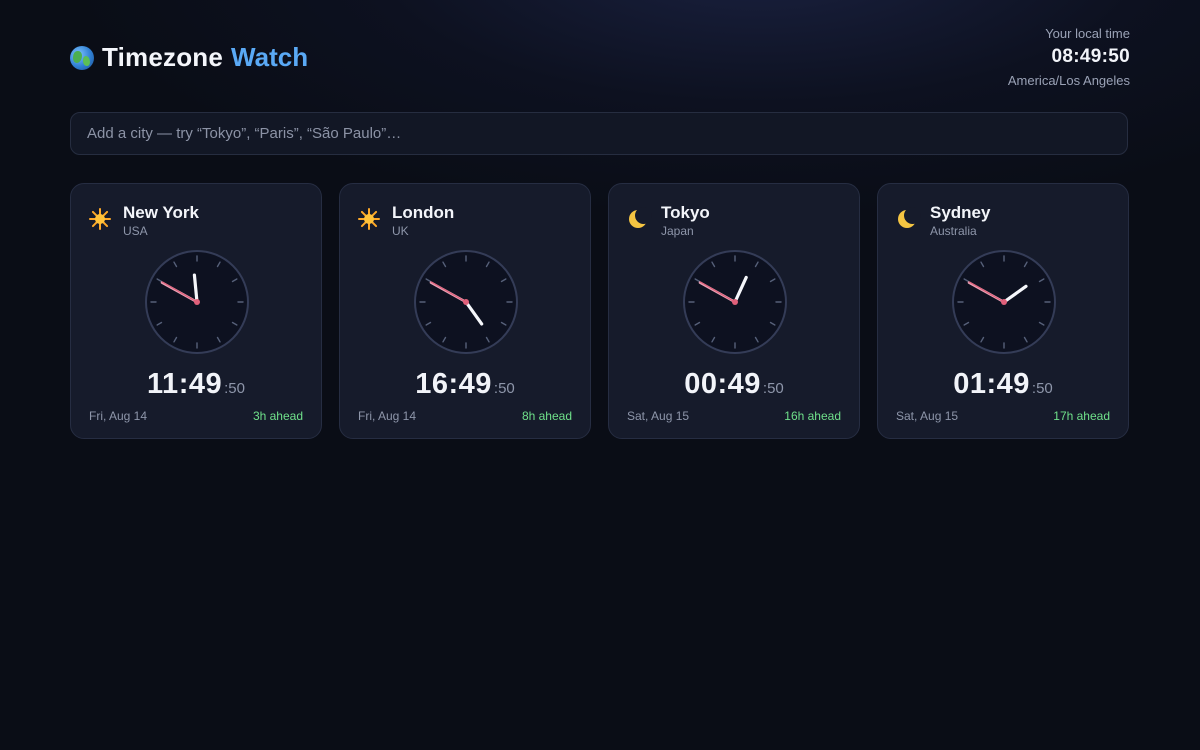  I want to click on local-time-label: Your local time, so click(1087, 33).